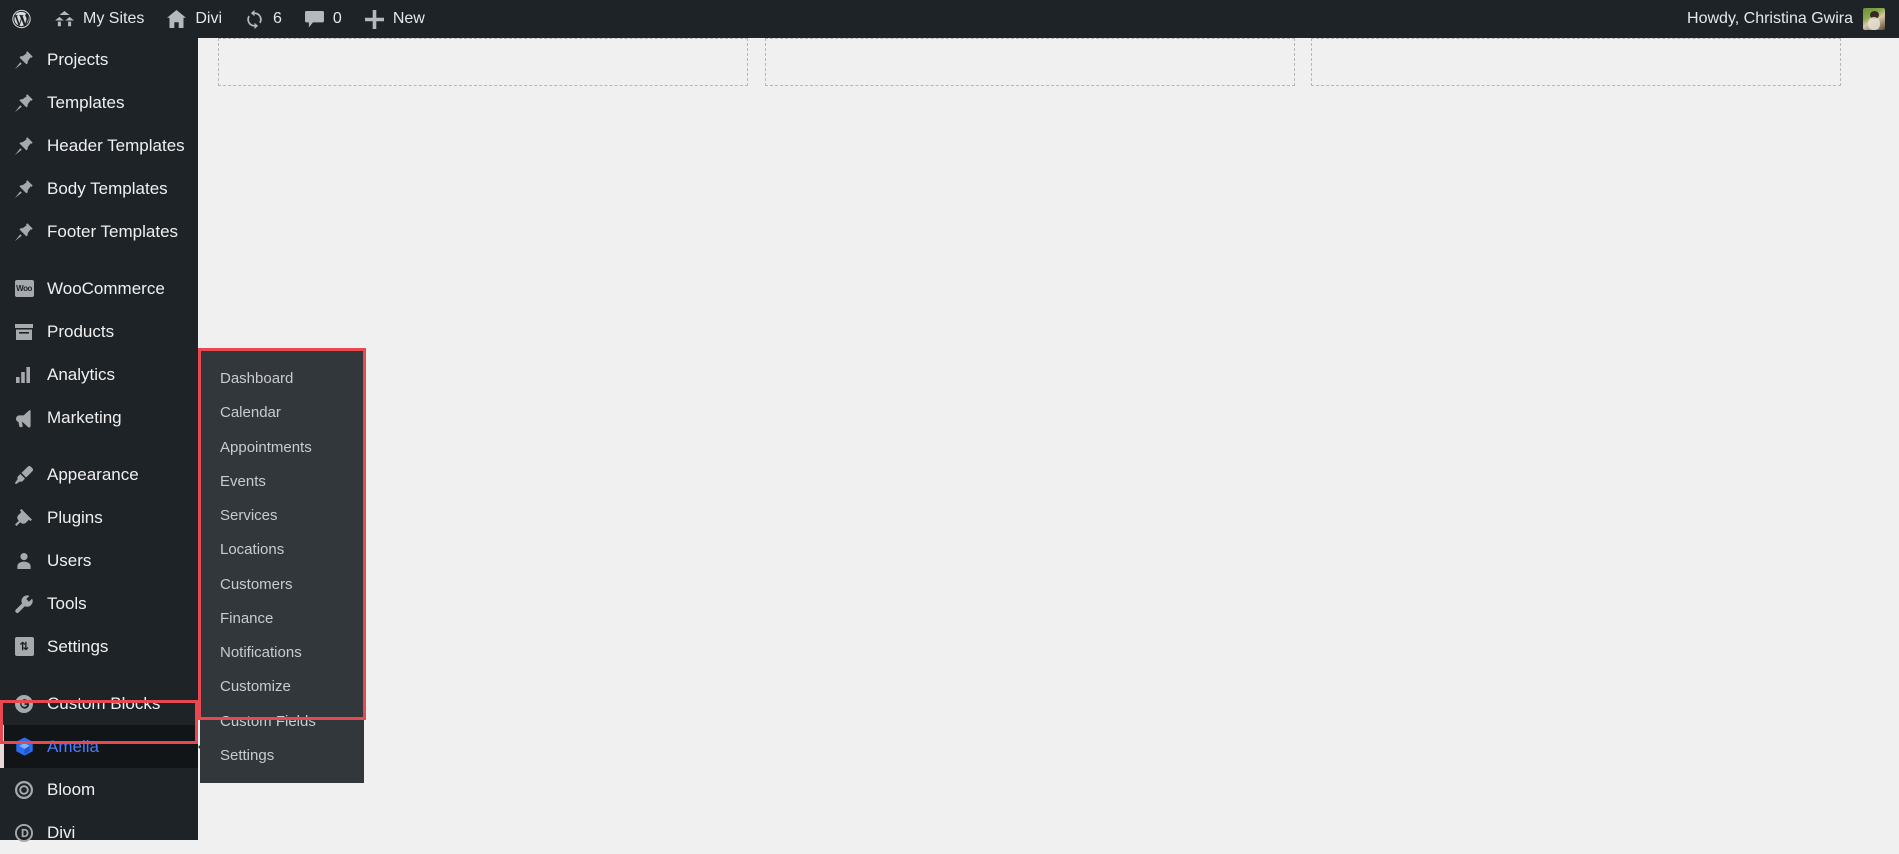  Describe the element at coordinates (93, 474) in the screenshot. I see `sidebar-item-label: Appearance` at that location.